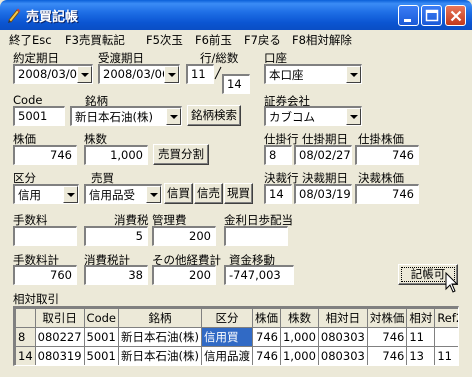  What do you see at coordinates (266, 318) in the screenshot?
I see `col-header-price: 株価` at bounding box center [266, 318].